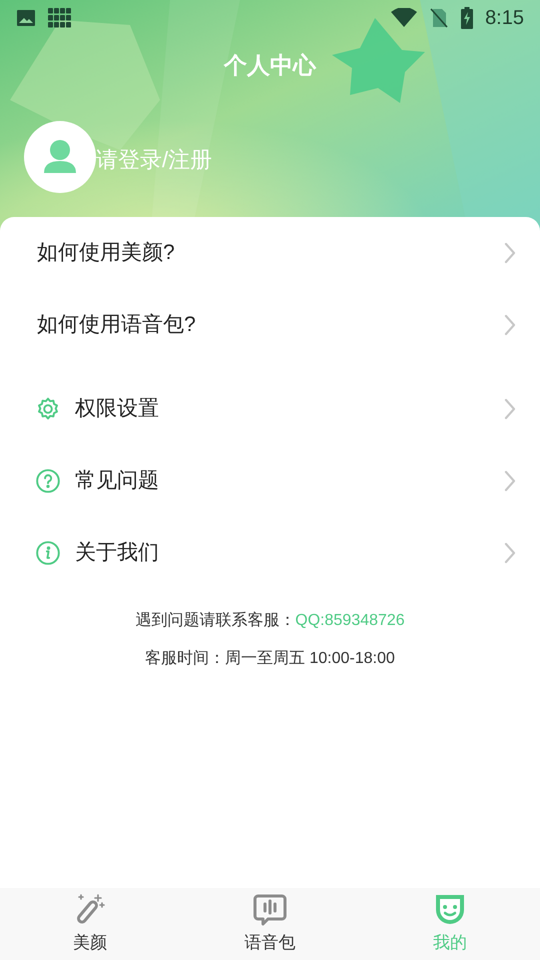 This screenshot has height=960, width=540. What do you see at coordinates (117, 553) in the screenshot?
I see `menu-label: 关于我们` at bounding box center [117, 553].